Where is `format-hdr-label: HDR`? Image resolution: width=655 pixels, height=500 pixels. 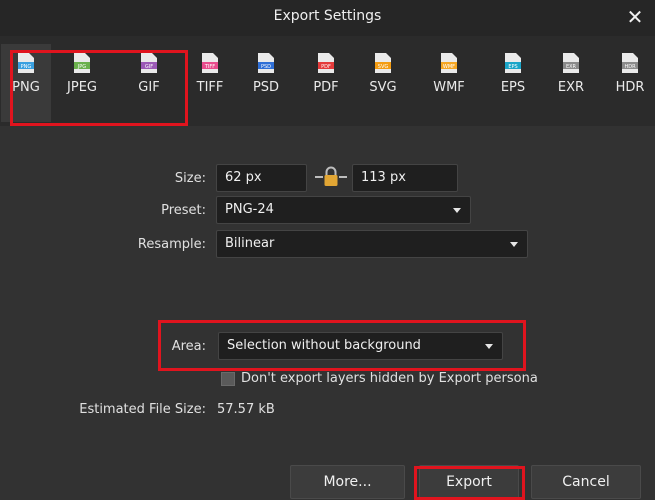
format-hdr-label: HDR is located at coordinates (630, 87).